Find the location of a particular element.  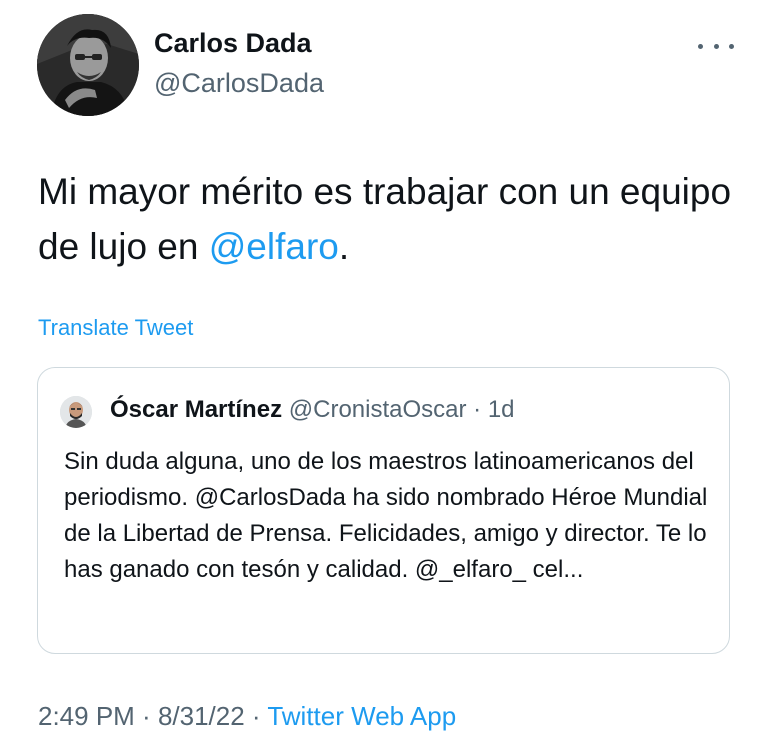

source-app-link: Twitter Web App is located at coordinates (361, 716).